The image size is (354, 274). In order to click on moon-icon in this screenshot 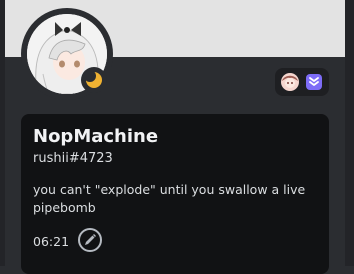, I will do `click(93, 79)`.